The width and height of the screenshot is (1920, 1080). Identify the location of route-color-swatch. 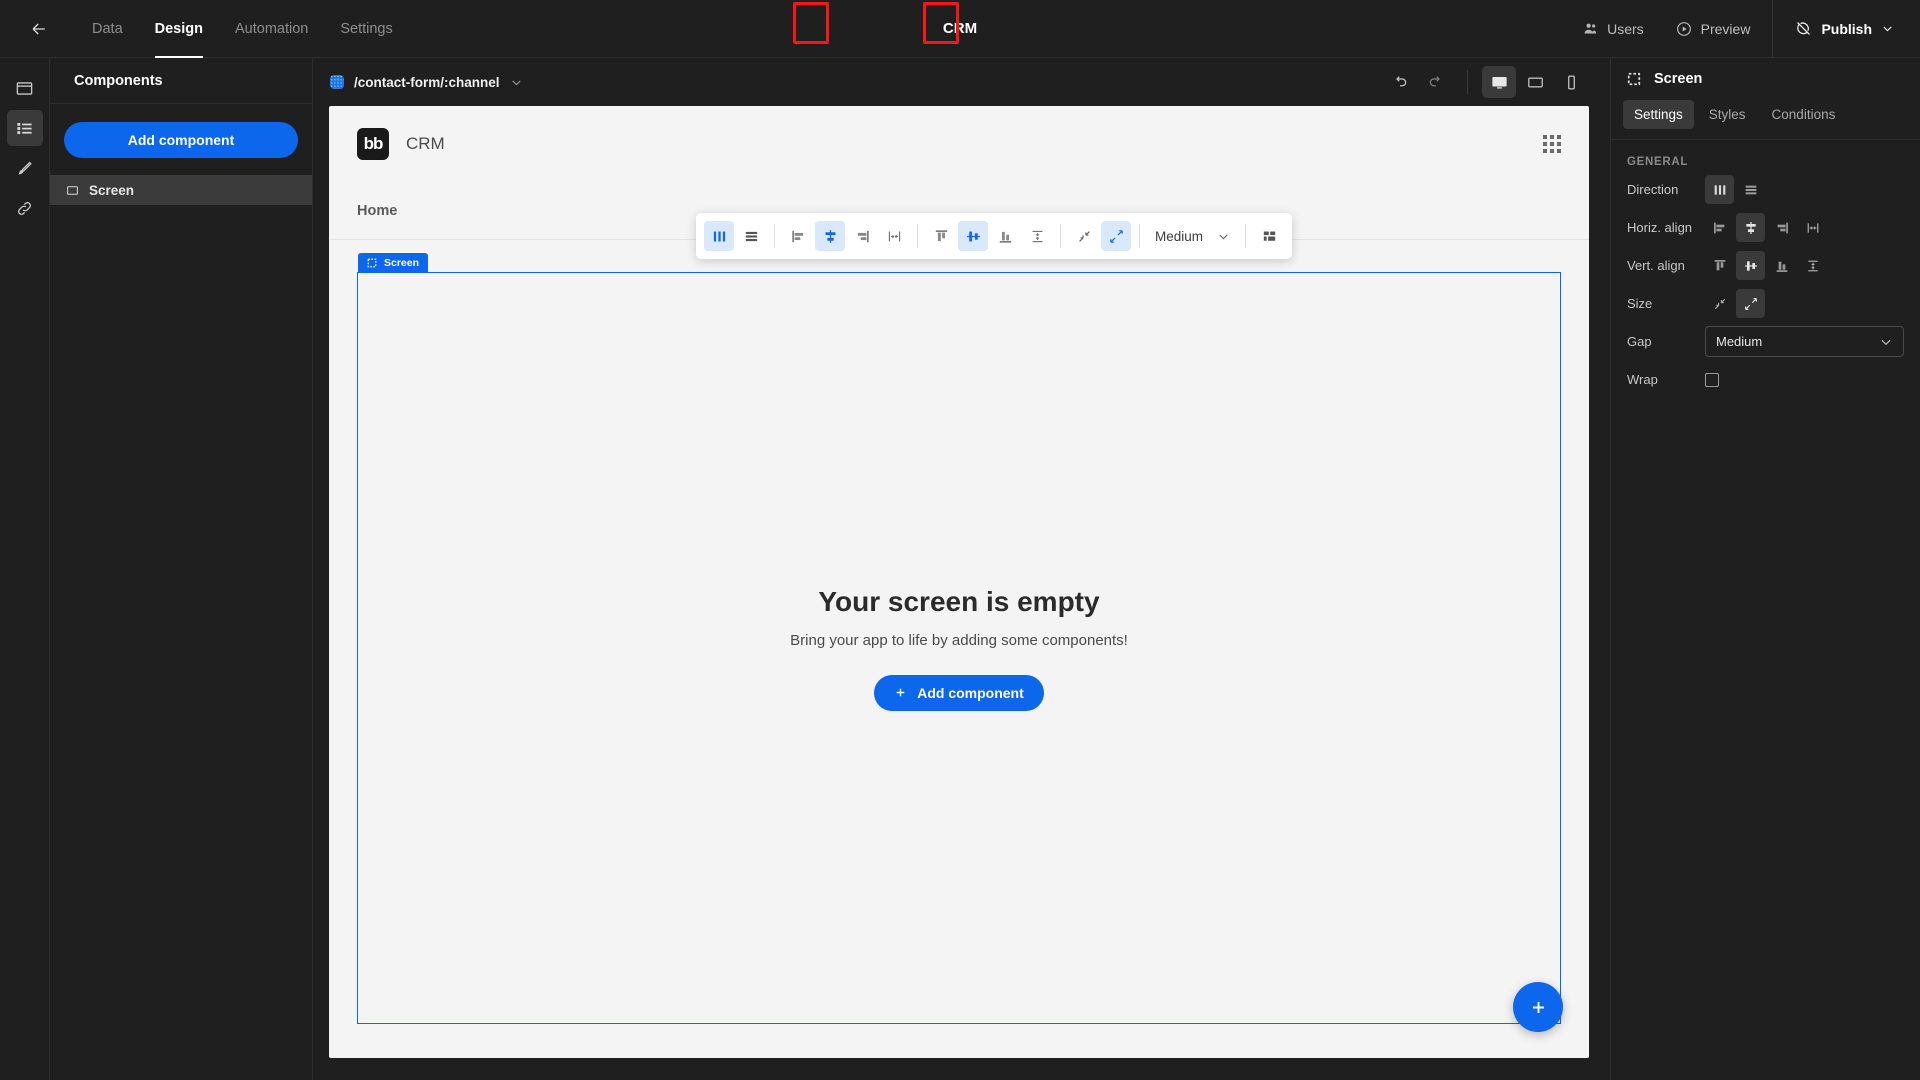
(337, 82).